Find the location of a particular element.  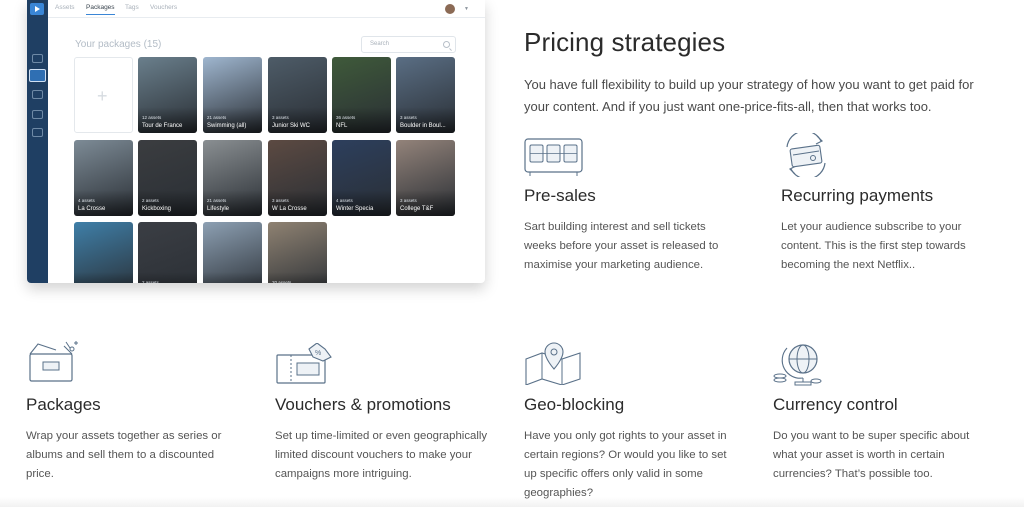

card-payment-icon is located at coordinates (806, 155).